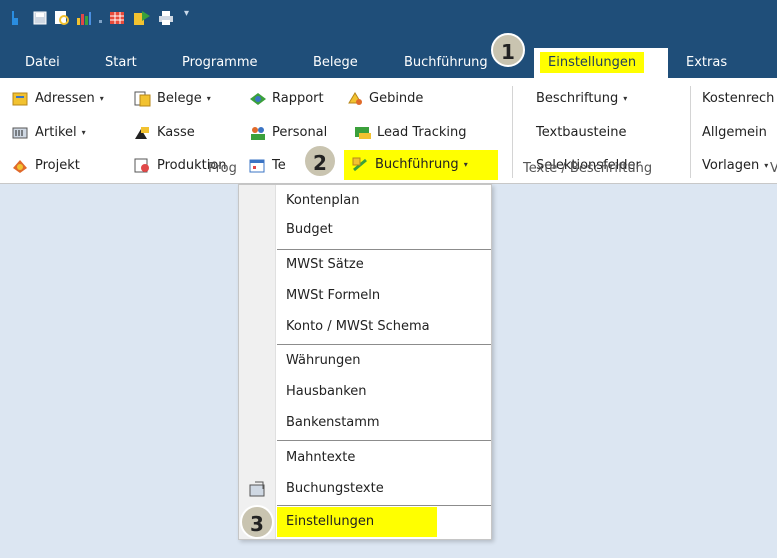  What do you see at coordinates (396, 98) in the screenshot?
I see `gebinde-label: Gebinde` at bounding box center [396, 98].